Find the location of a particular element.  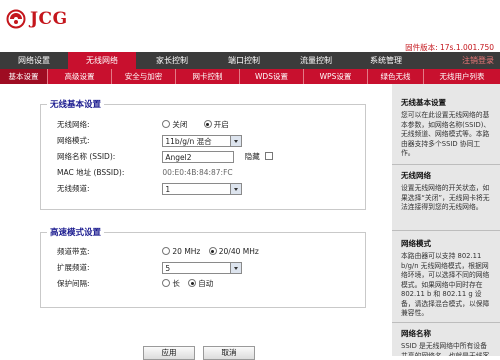

tab-wps-settings: WPS设置 is located at coordinates (336, 76).